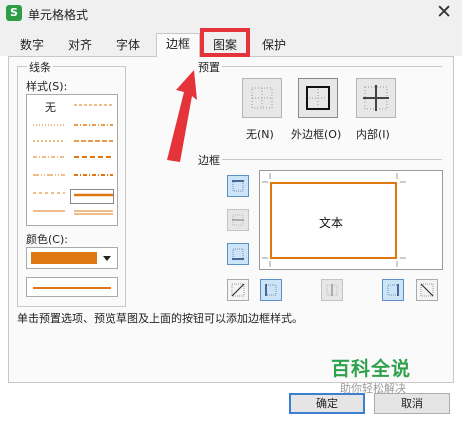 The height and width of the screenshot is (425, 462). I want to click on line-group-title: 线条, so click(40, 67).